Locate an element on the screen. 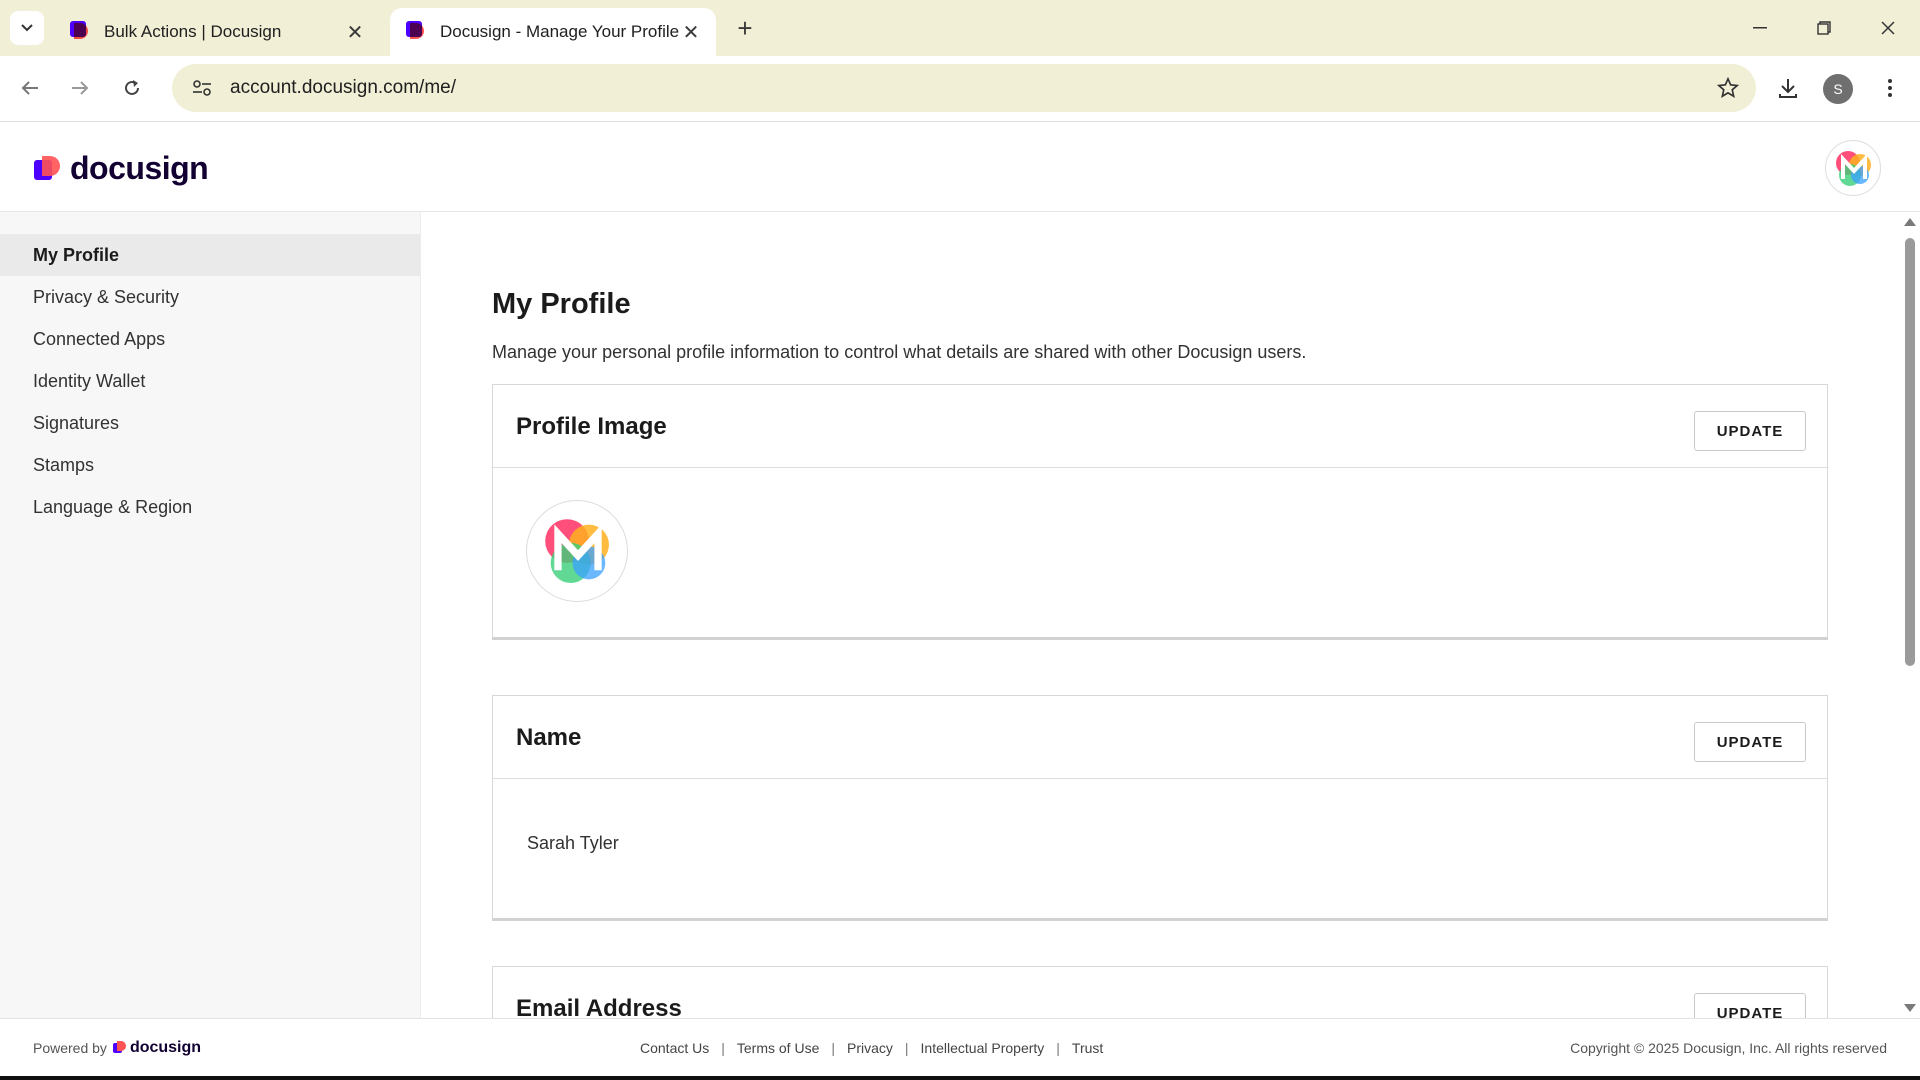 This screenshot has height=1080, width=1920. tab-search-button is located at coordinates (27, 28).